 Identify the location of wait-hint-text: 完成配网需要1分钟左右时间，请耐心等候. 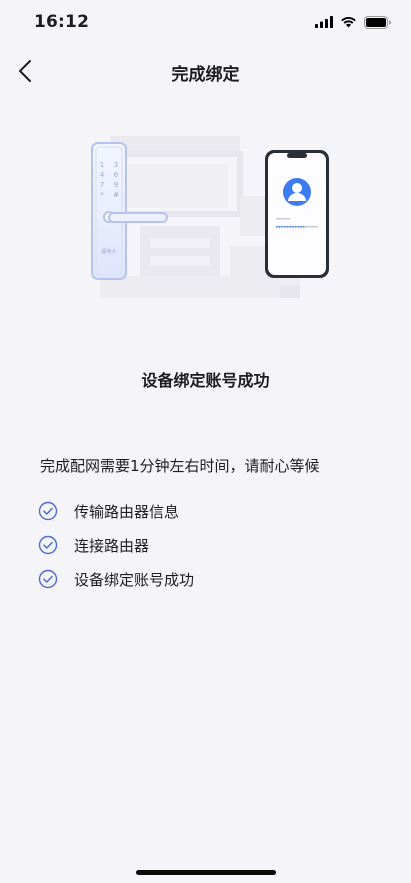
(180, 466).